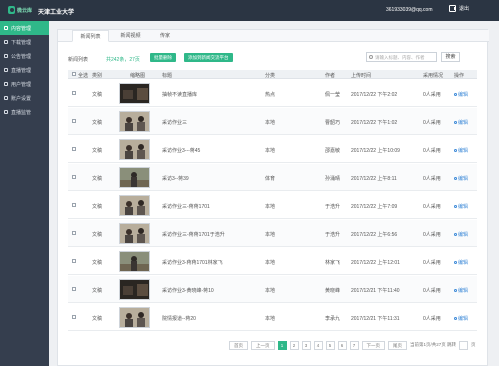  I want to click on sidebar-item: 直播管理, so click(24, 70).